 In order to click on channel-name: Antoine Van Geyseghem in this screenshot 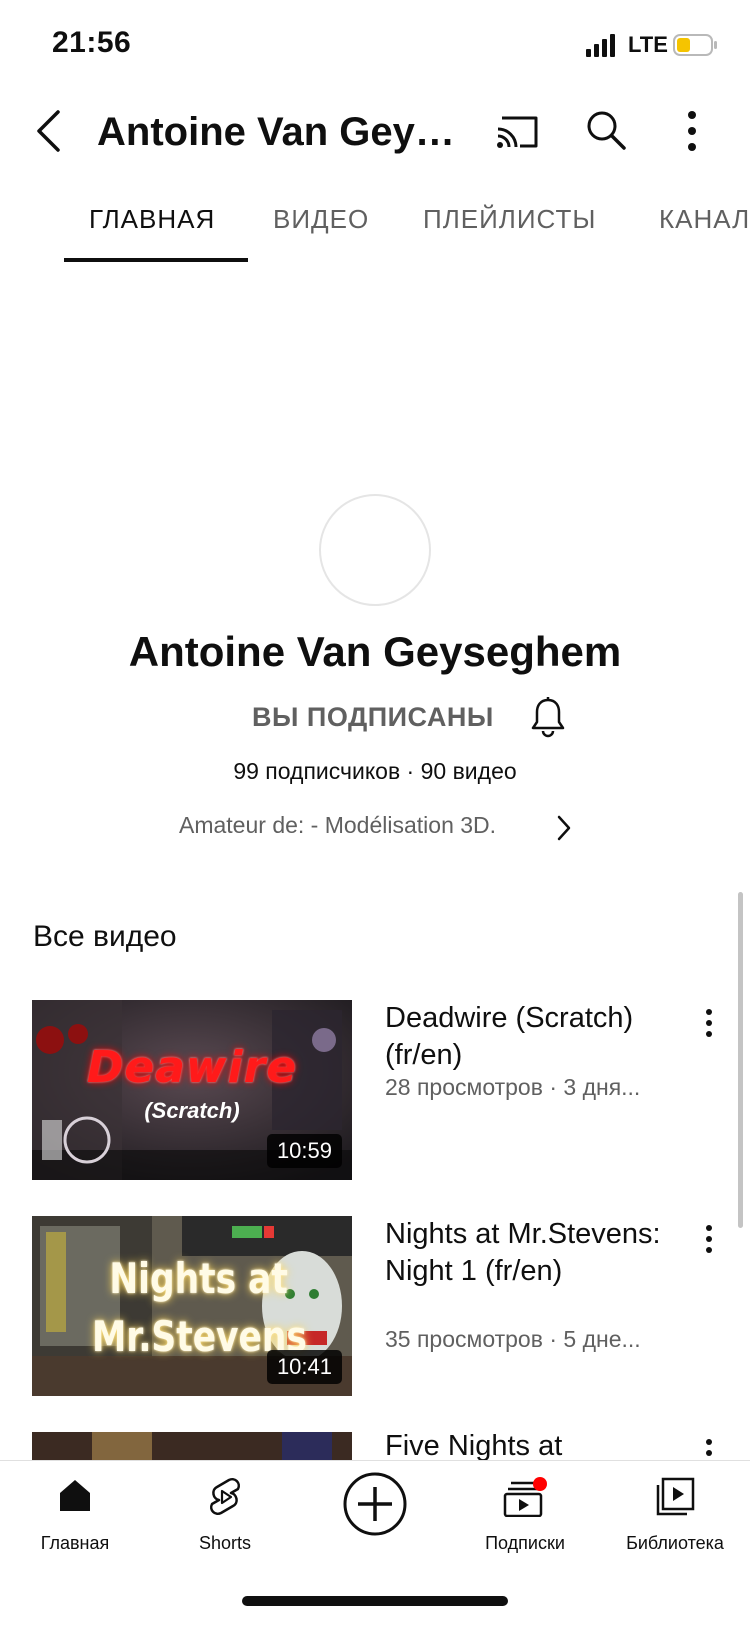, I will do `click(375, 651)`.